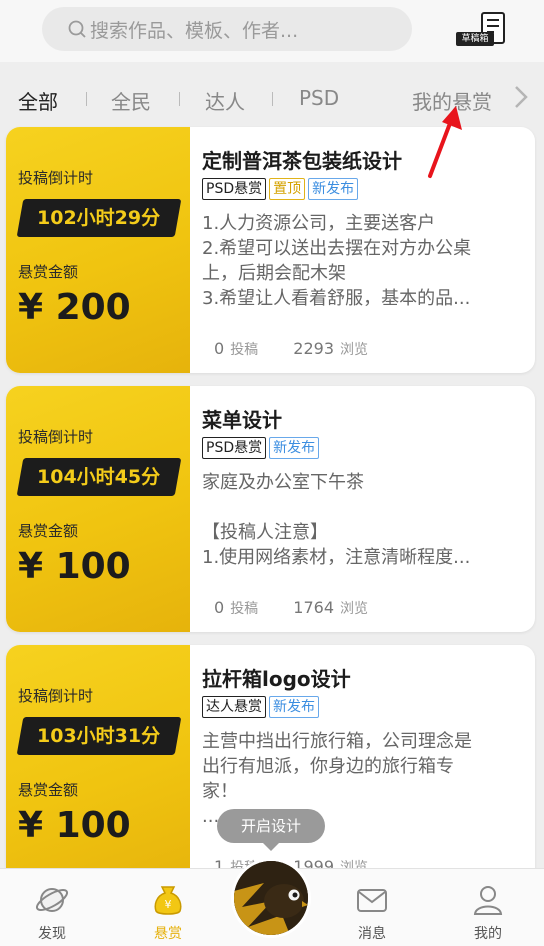 The image size is (544, 946). I want to click on person-icon, so click(488, 900).